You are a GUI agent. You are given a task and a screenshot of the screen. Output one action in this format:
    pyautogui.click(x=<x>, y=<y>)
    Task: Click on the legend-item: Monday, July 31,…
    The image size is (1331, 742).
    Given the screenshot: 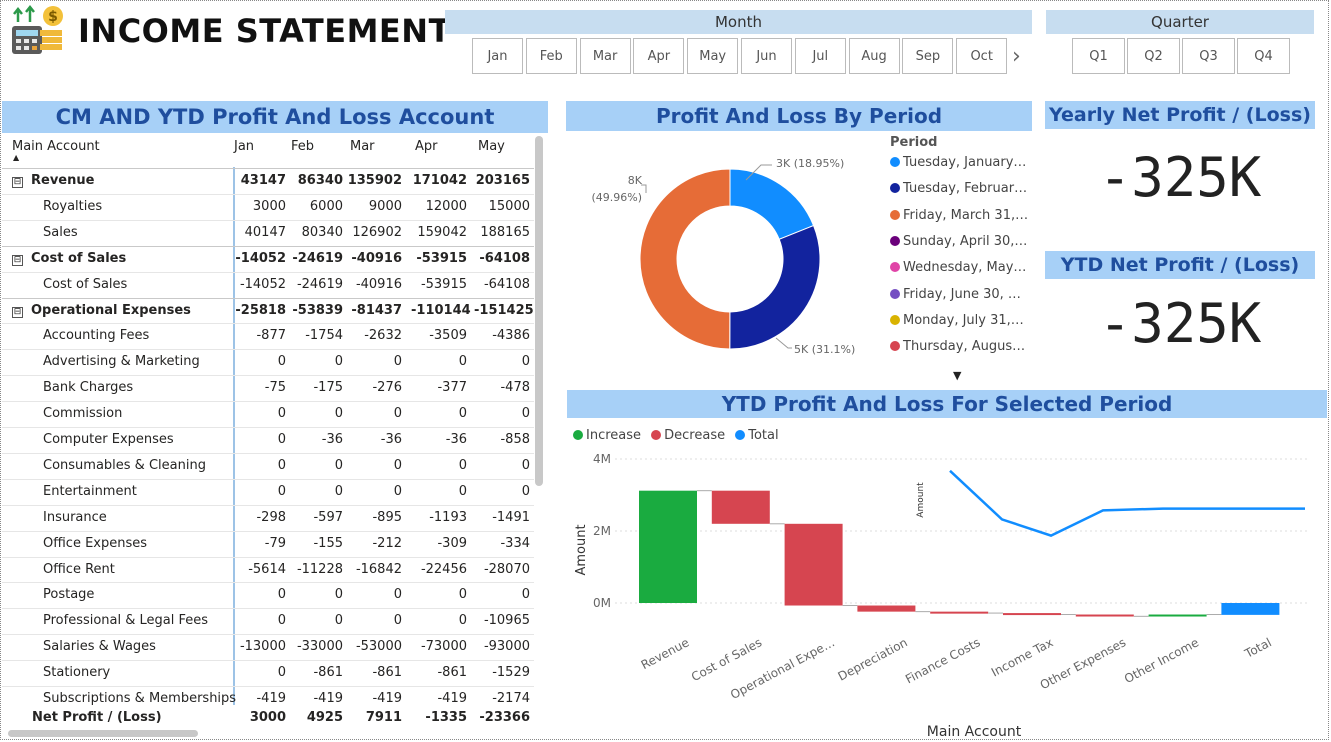 What is the action you would take?
    pyautogui.click(x=957, y=320)
    